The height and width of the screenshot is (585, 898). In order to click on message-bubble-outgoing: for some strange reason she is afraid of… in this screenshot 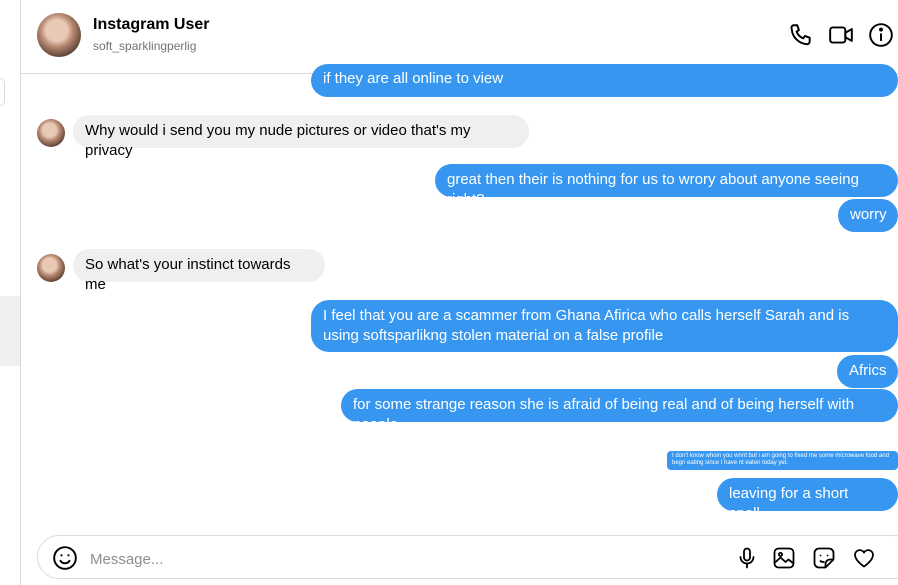, I will do `click(619, 411)`.